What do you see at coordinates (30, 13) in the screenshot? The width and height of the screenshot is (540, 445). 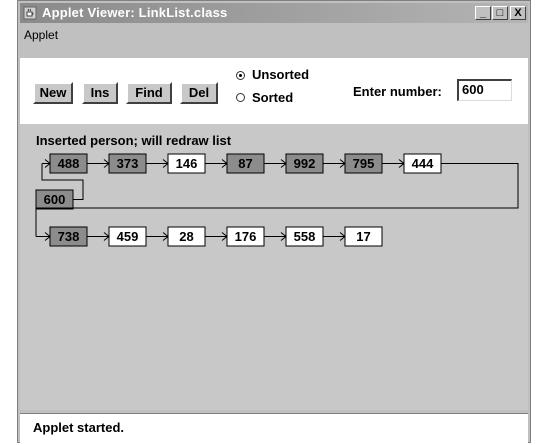 I see `java-cup-icon` at bounding box center [30, 13].